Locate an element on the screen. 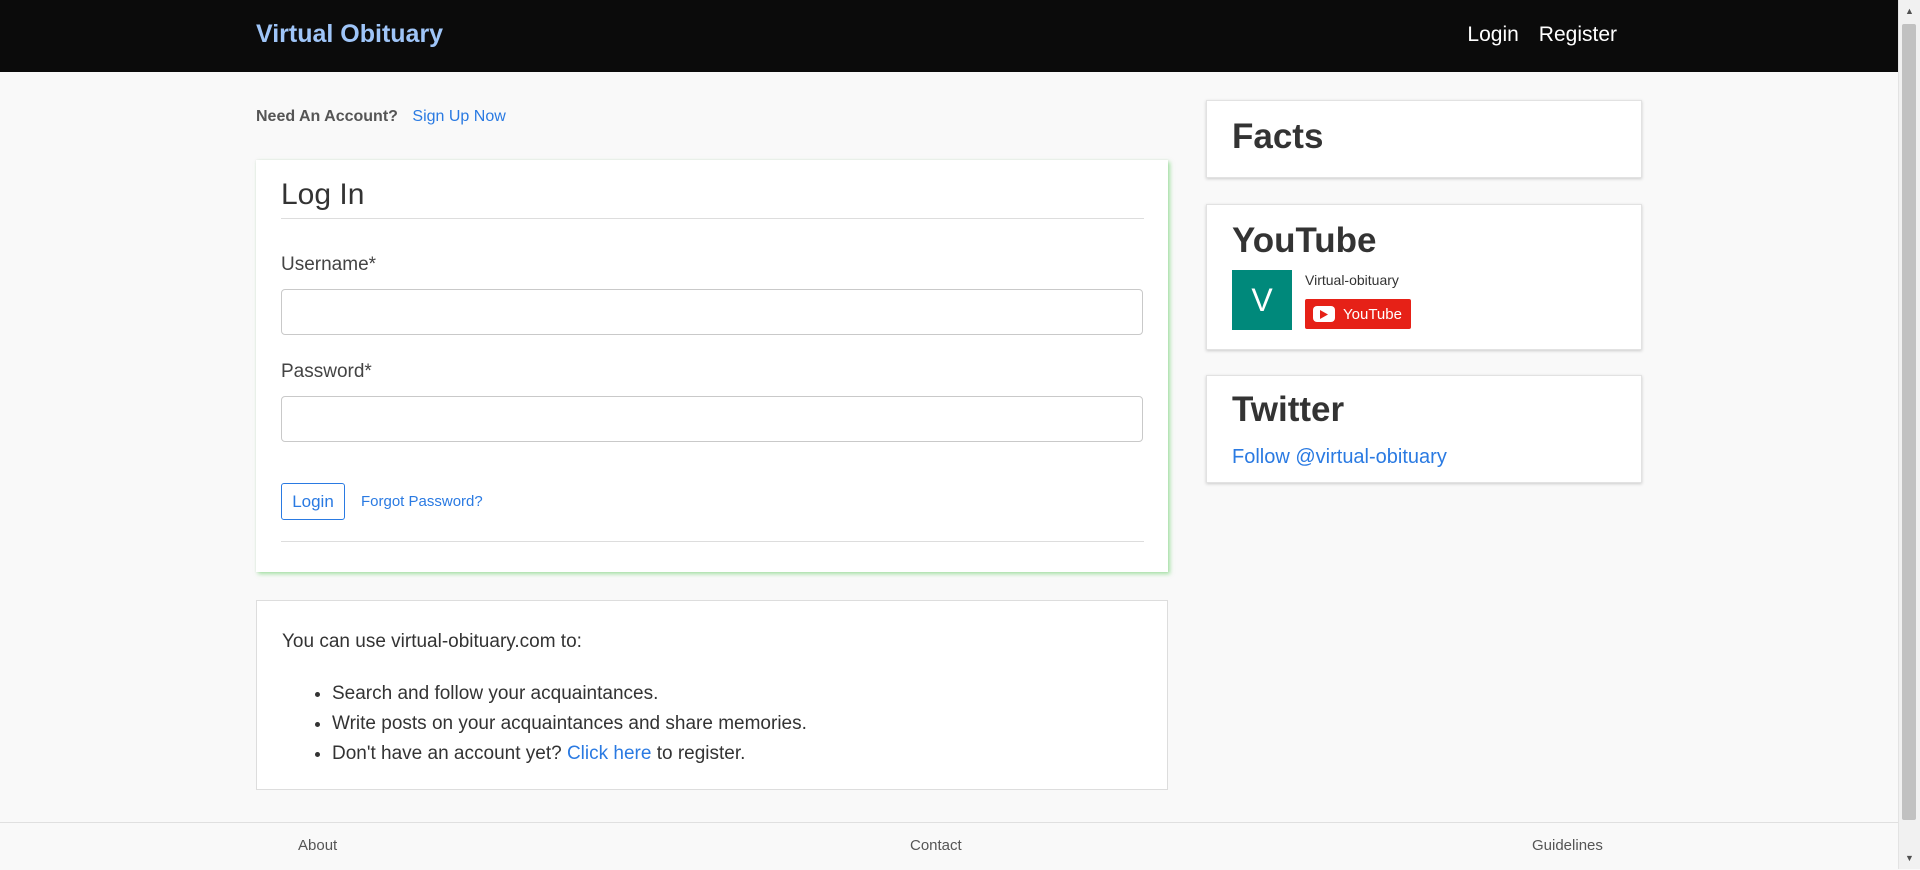  sign-up-link: Sign Up Now is located at coordinates (458, 116).